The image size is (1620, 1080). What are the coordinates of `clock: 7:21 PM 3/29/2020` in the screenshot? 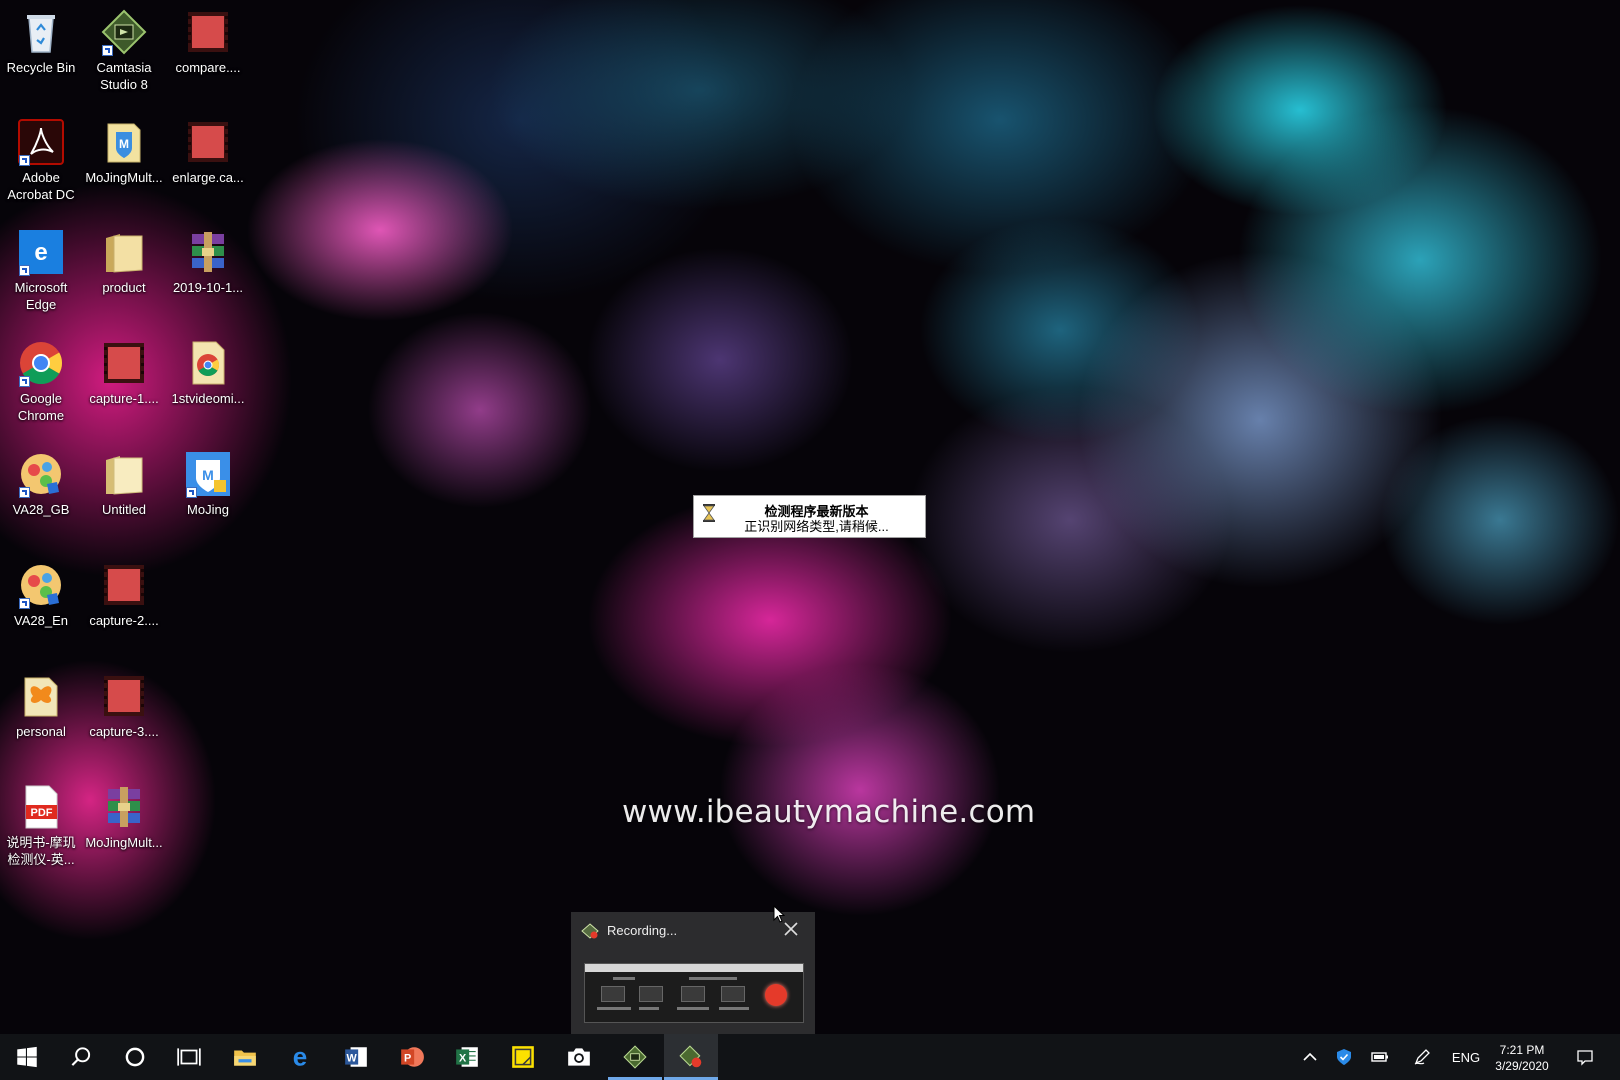 It's located at (1522, 1058).